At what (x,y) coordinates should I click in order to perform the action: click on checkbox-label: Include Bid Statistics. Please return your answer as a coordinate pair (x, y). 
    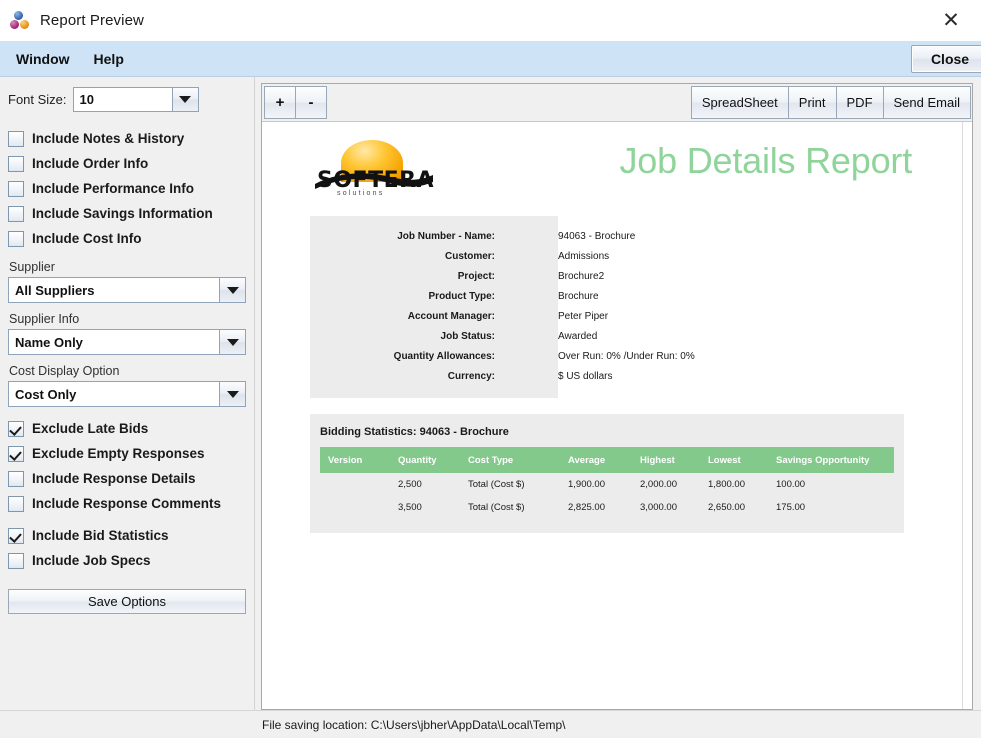
    Looking at the image, I should click on (100, 535).